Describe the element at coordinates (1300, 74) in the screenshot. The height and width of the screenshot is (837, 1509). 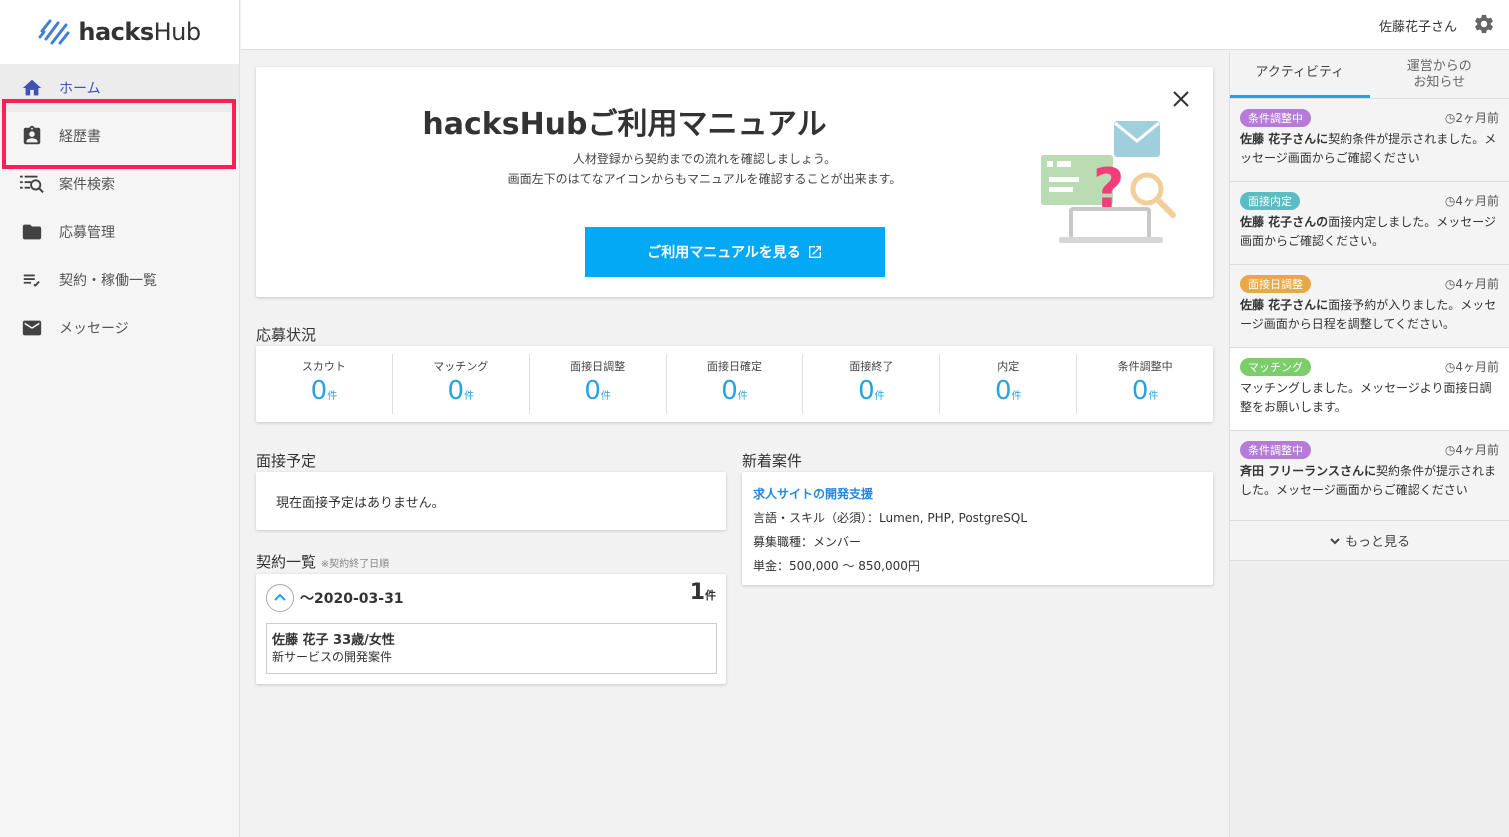
I see `tab-activity: アクティビティ` at that location.